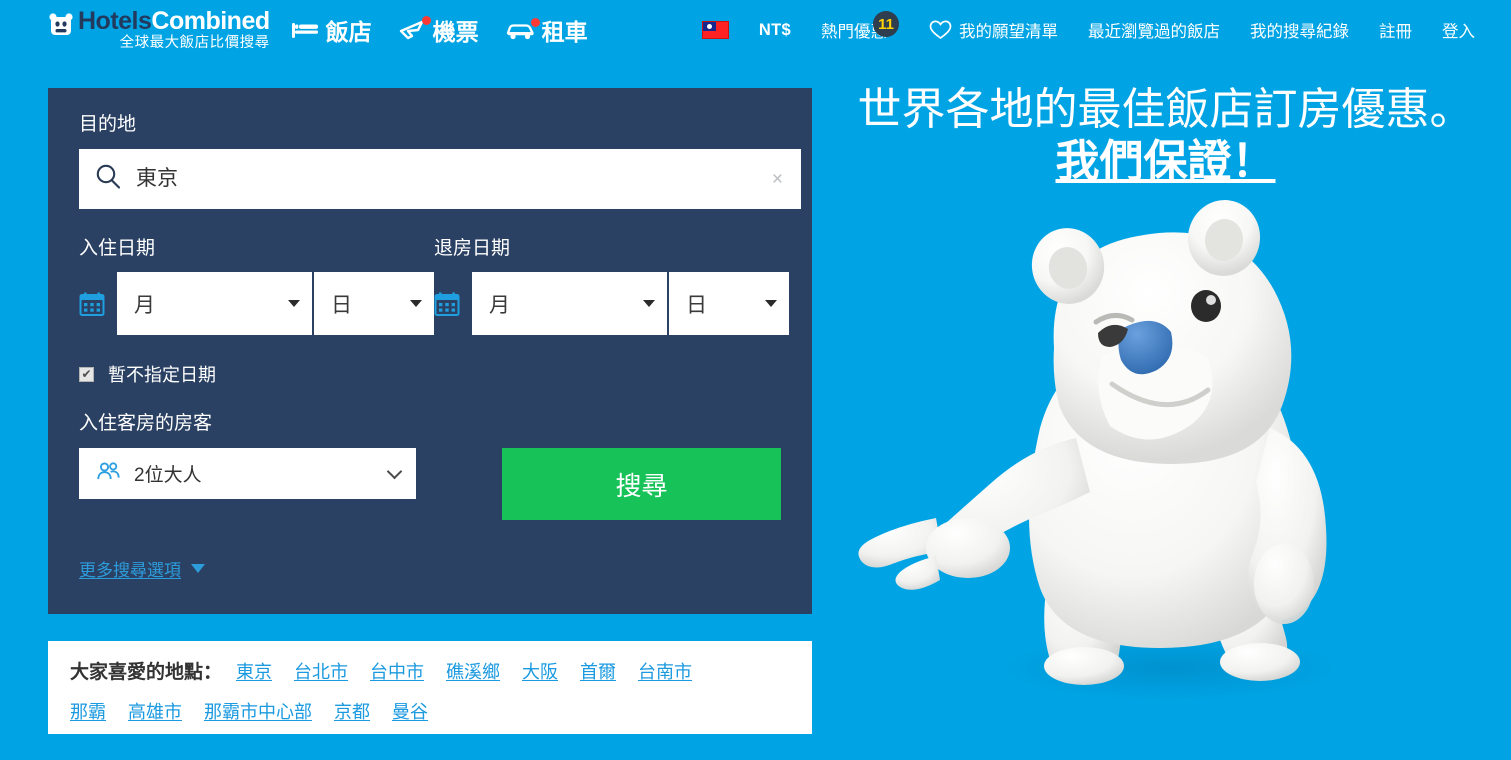 The image size is (1511, 760). I want to click on deals-count-badge: 11, so click(886, 24).